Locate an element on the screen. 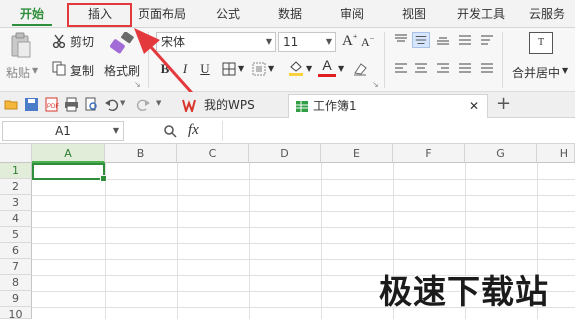 This screenshot has width=575, height=319. row-header-8: 8 is located at coordinates (16, 283).